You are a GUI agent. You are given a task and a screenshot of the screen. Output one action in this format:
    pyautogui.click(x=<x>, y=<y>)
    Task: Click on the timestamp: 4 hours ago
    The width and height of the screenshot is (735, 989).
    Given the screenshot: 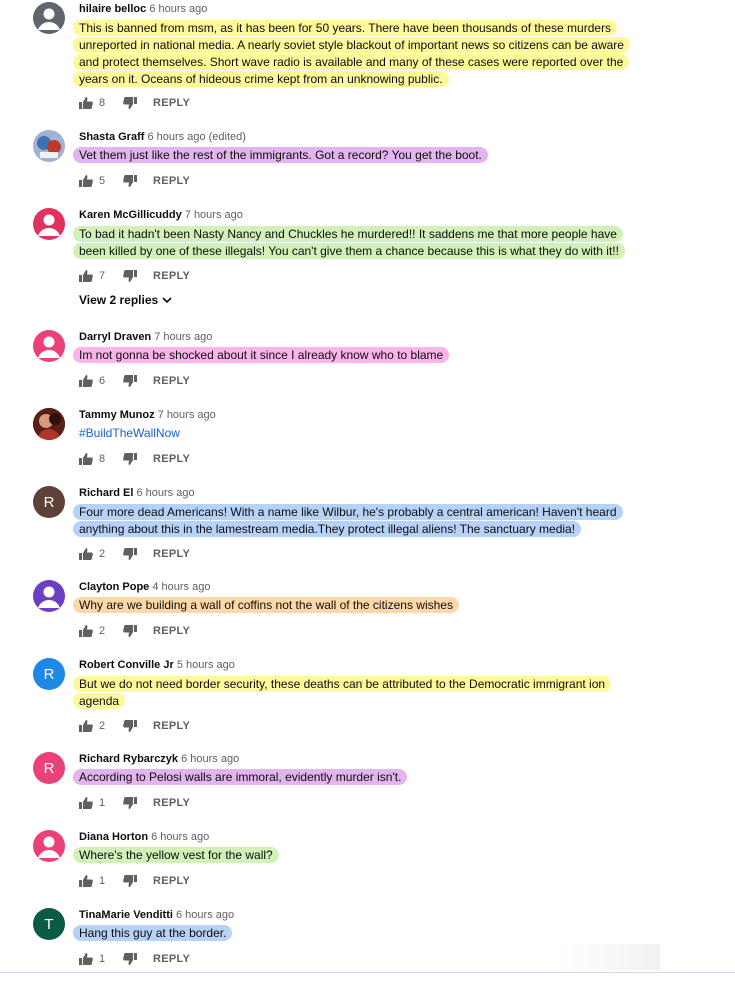 What is the action you would take?
    pyautogui.click(x=181, y=587)
    